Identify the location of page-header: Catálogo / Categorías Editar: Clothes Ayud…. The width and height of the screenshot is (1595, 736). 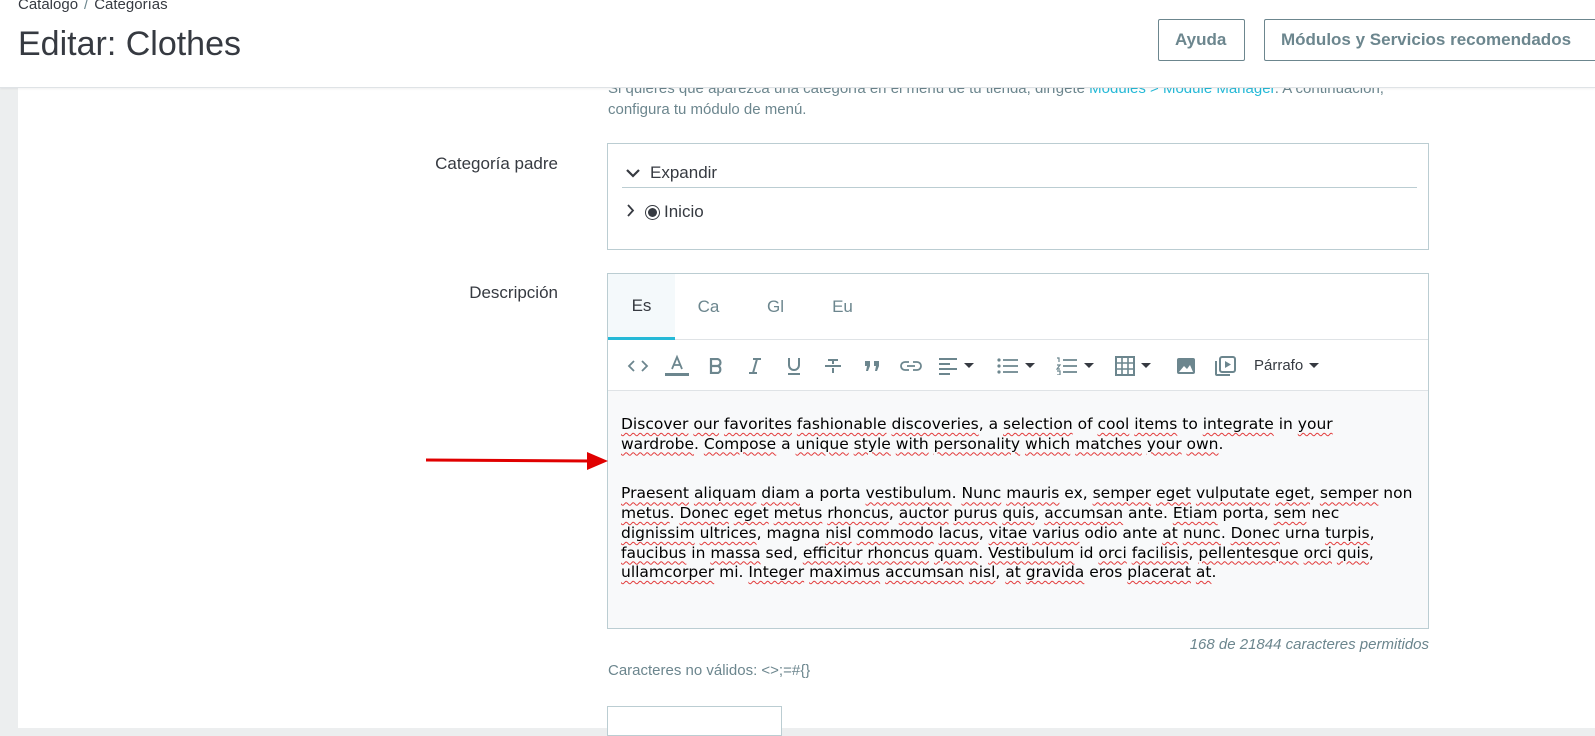
(797, 44).